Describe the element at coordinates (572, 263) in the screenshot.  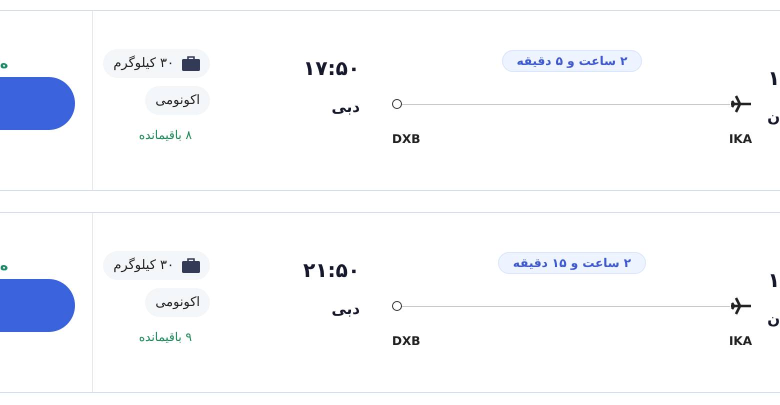
I see `duration-badge: ۲ ساعت و ۱۵ دقیقه` at that location.